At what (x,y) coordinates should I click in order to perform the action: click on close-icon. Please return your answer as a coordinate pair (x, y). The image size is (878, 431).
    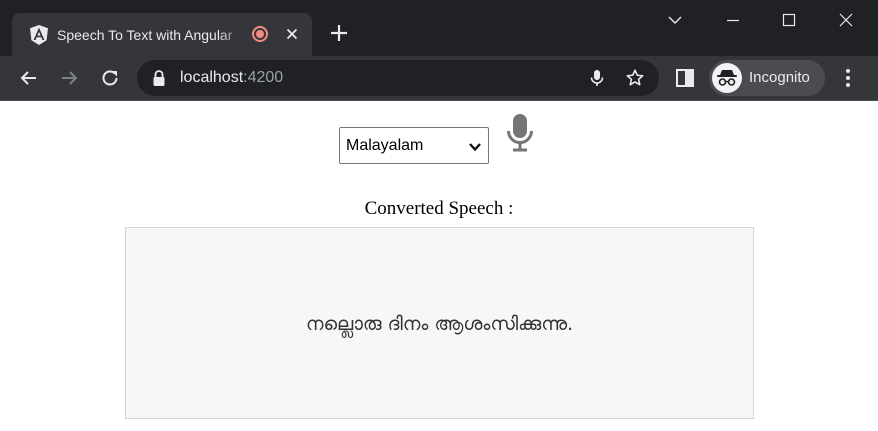
    Looking at the image, I should click on (292, 34).